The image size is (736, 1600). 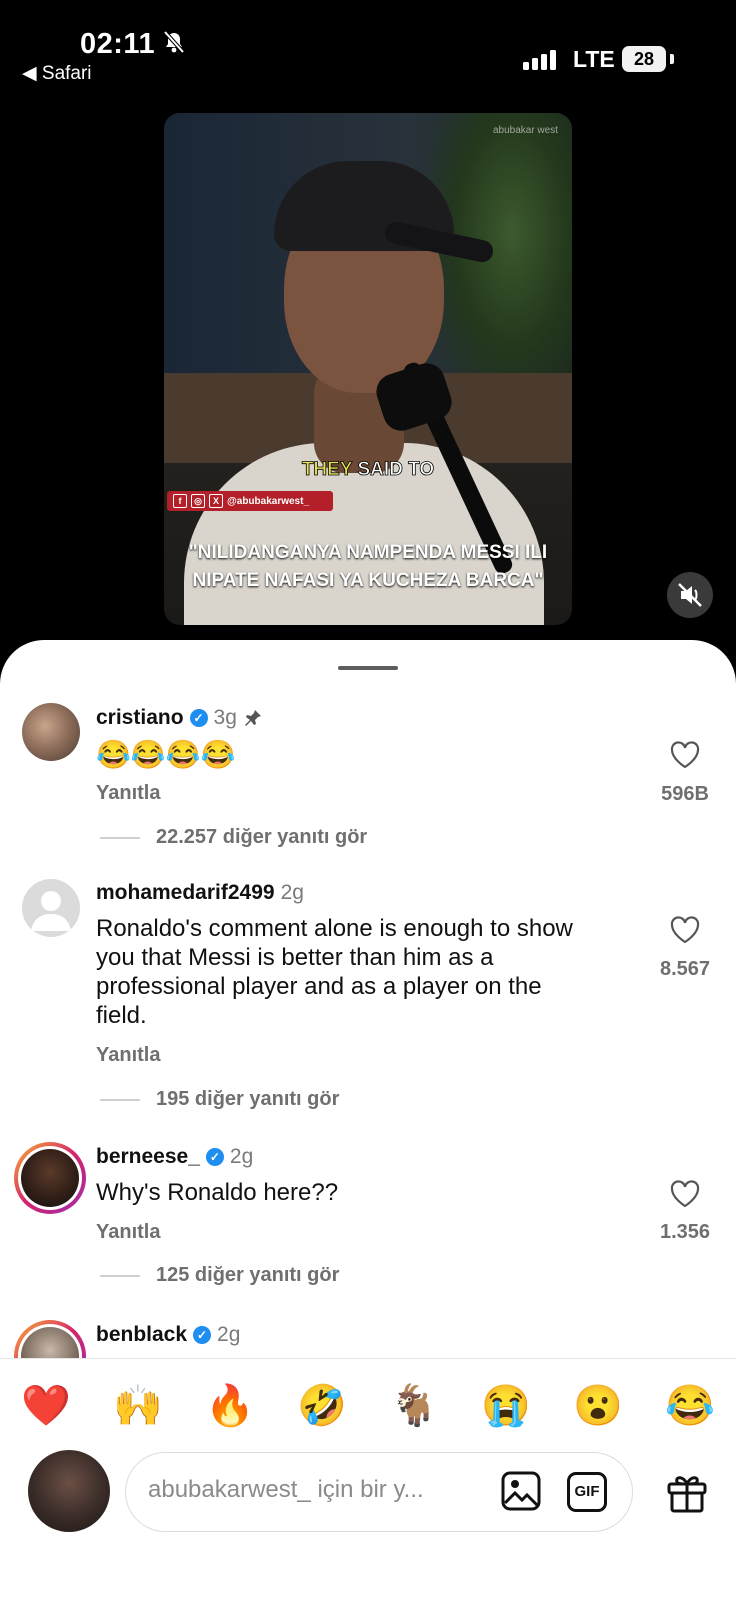 I want to click on video-overlay-text: THEY SAID TO, so click(x=368, y=470).